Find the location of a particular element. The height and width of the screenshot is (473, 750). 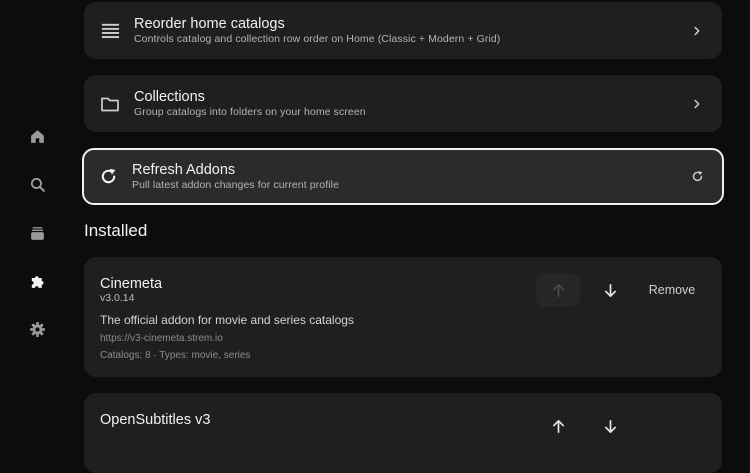

list-icon is located at coordinates (110, 31).